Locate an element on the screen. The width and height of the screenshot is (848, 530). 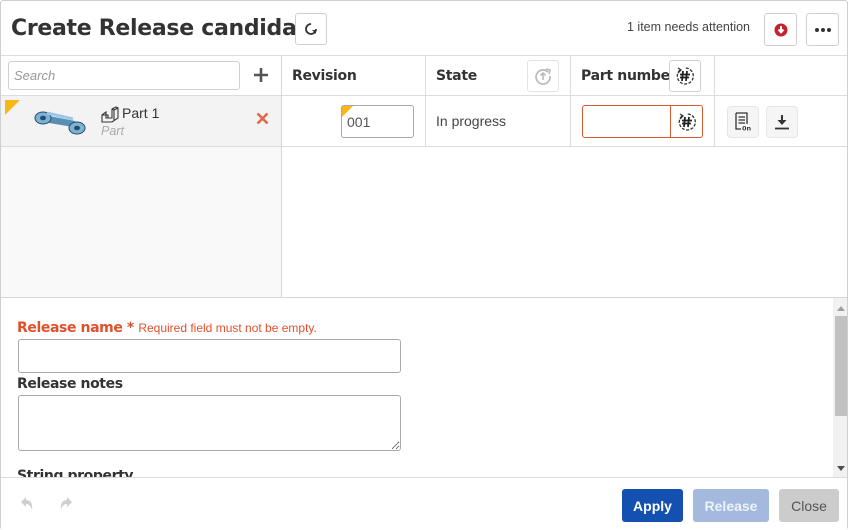
part-number-column-header: Part number is located at coordinates (642, 76).